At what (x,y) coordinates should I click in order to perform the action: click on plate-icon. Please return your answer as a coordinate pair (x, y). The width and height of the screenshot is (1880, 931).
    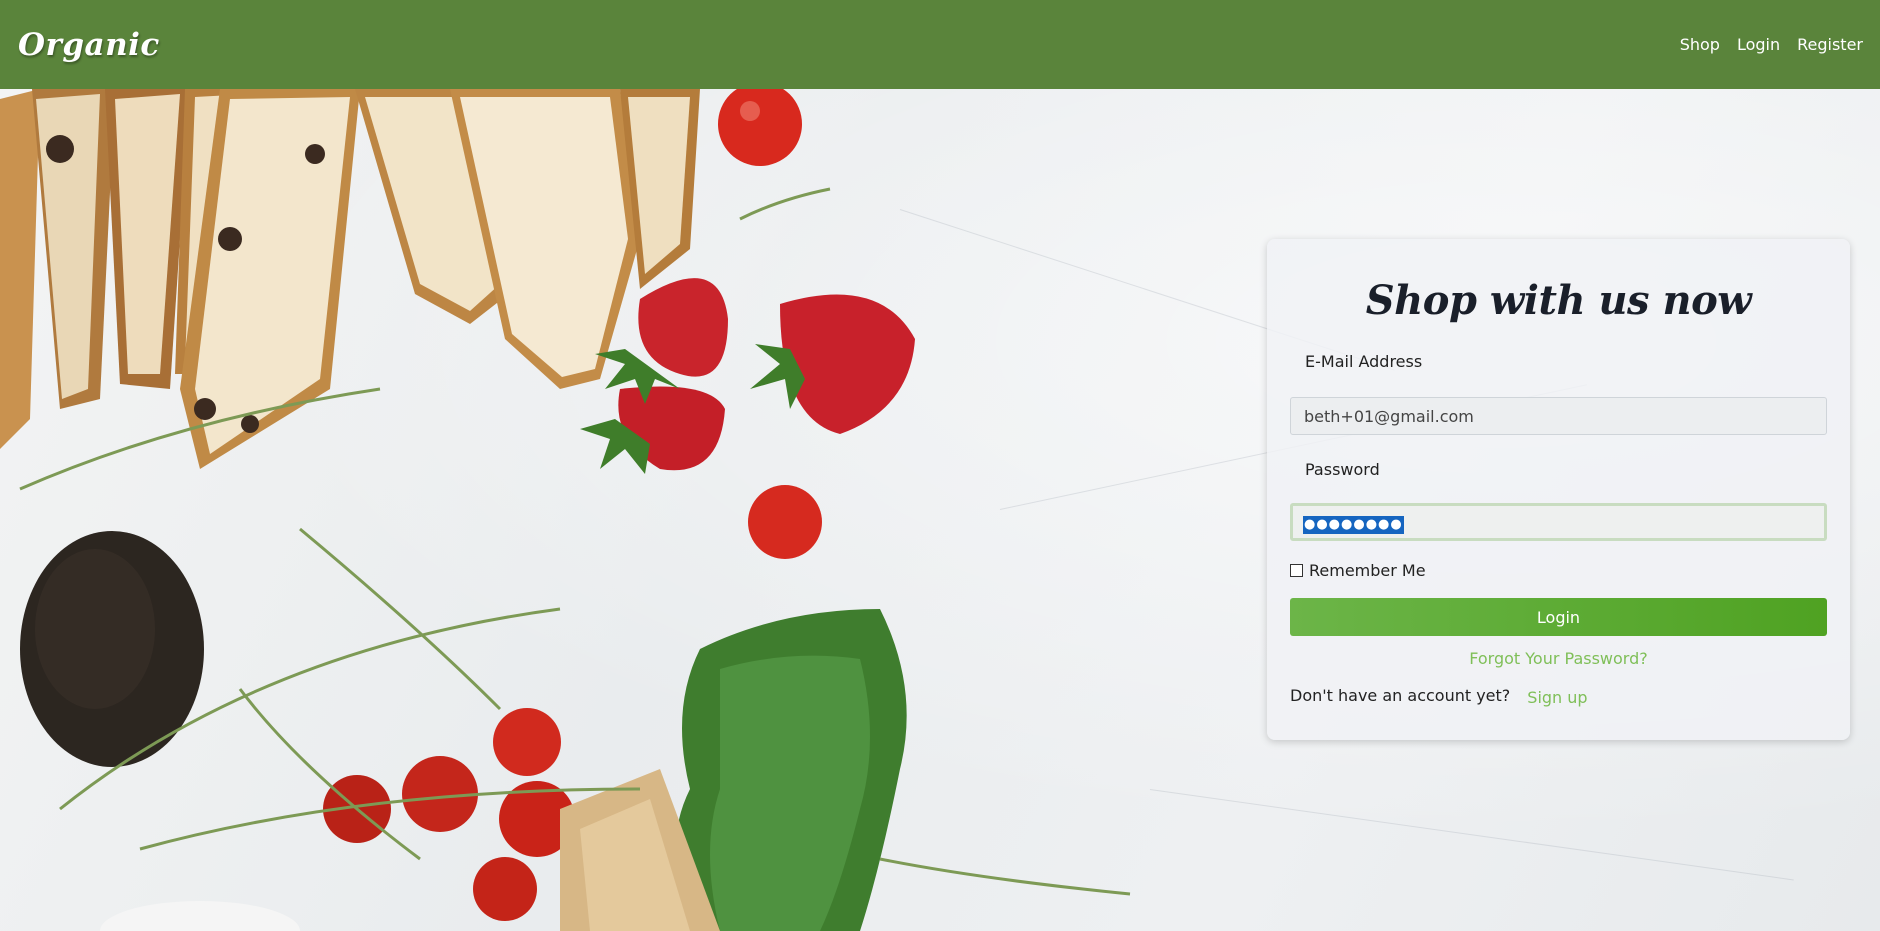
    Looking at the image, I should click on (200, 916).